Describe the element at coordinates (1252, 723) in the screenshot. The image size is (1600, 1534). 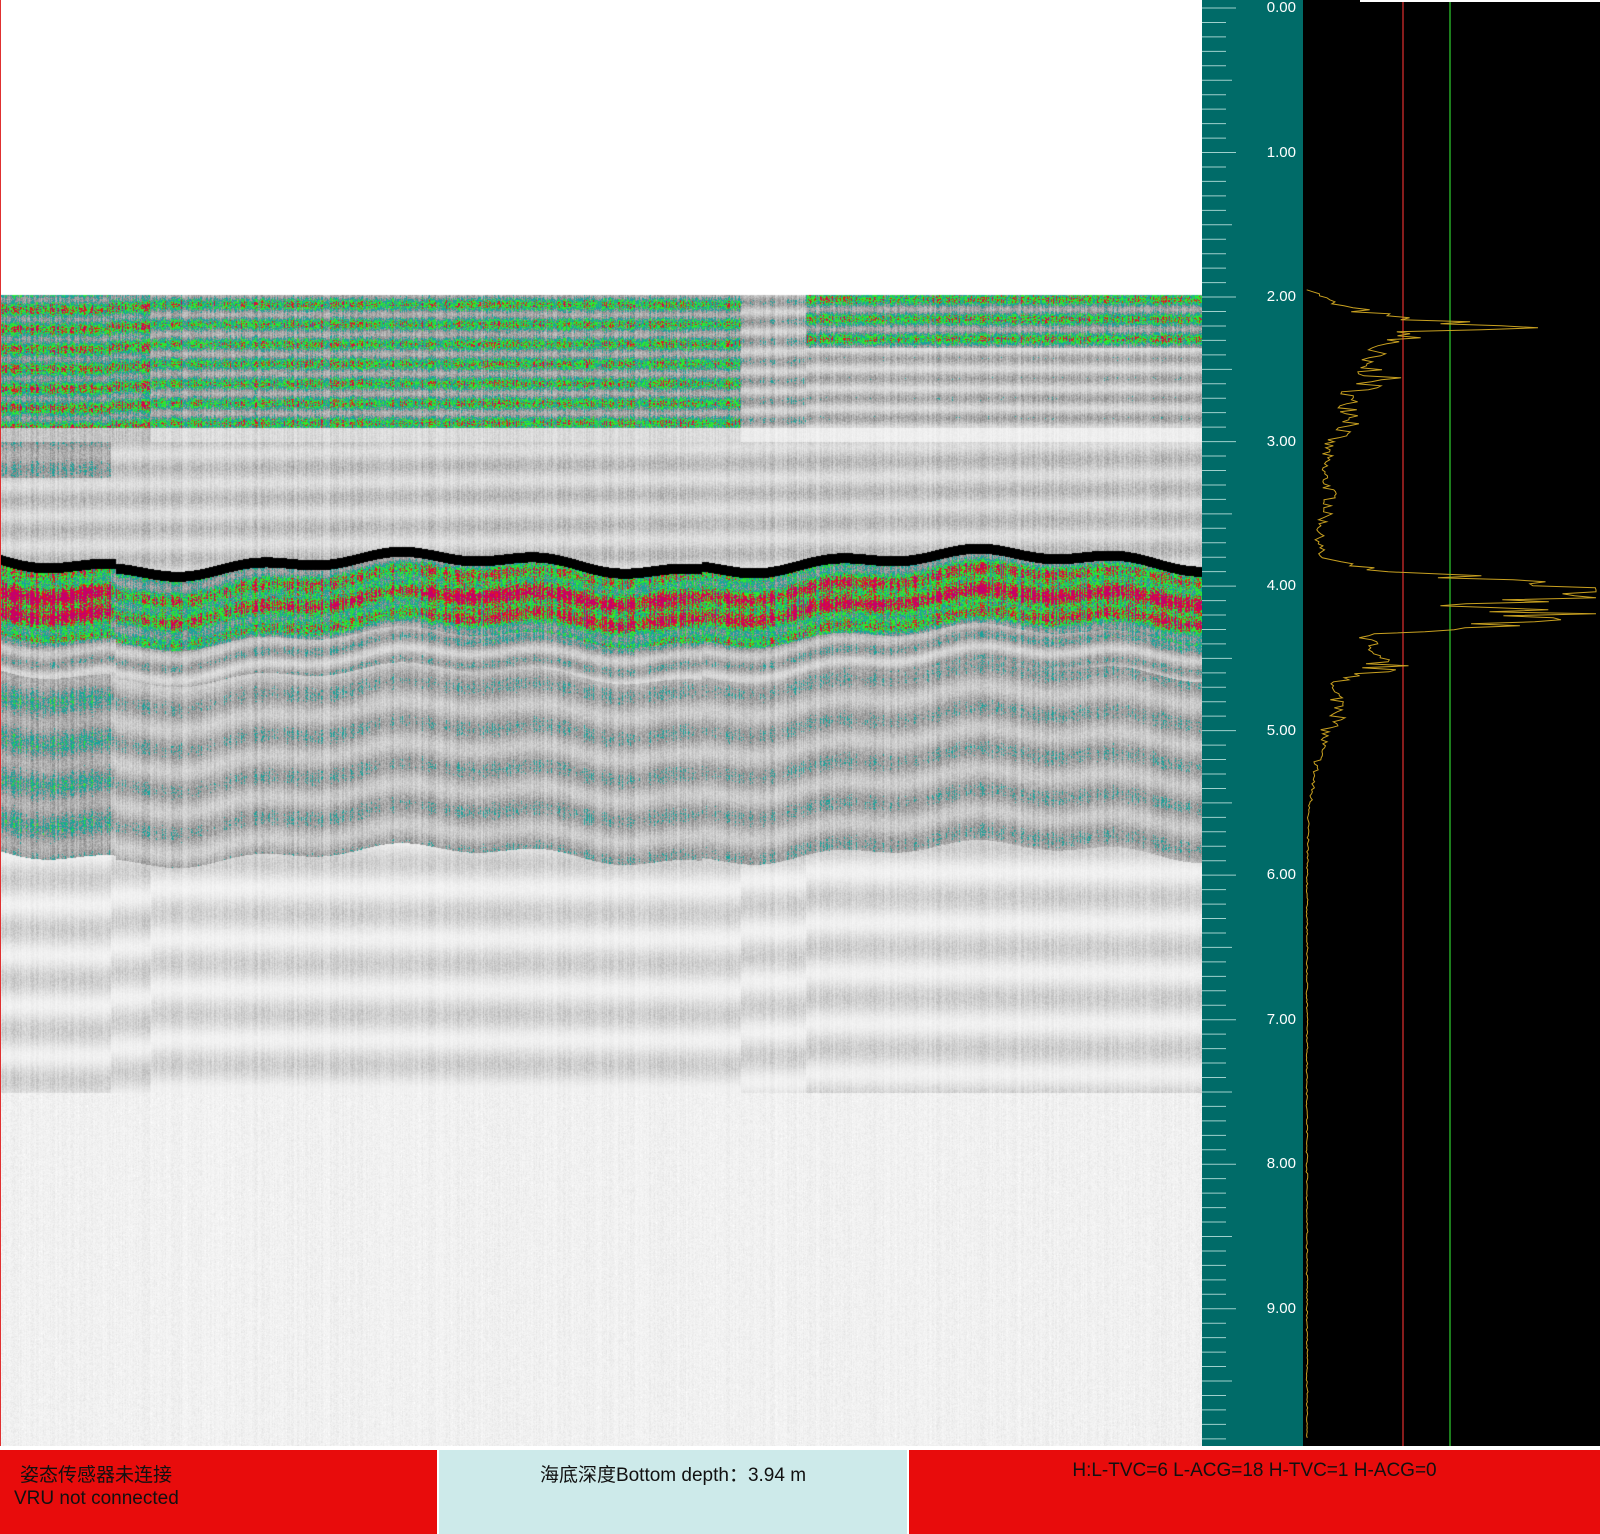
I see `depth-scale: 0.00 1.00 2.00 3.00 4.00 5.00 6.00 7.00 8.00 9.00` at that location.